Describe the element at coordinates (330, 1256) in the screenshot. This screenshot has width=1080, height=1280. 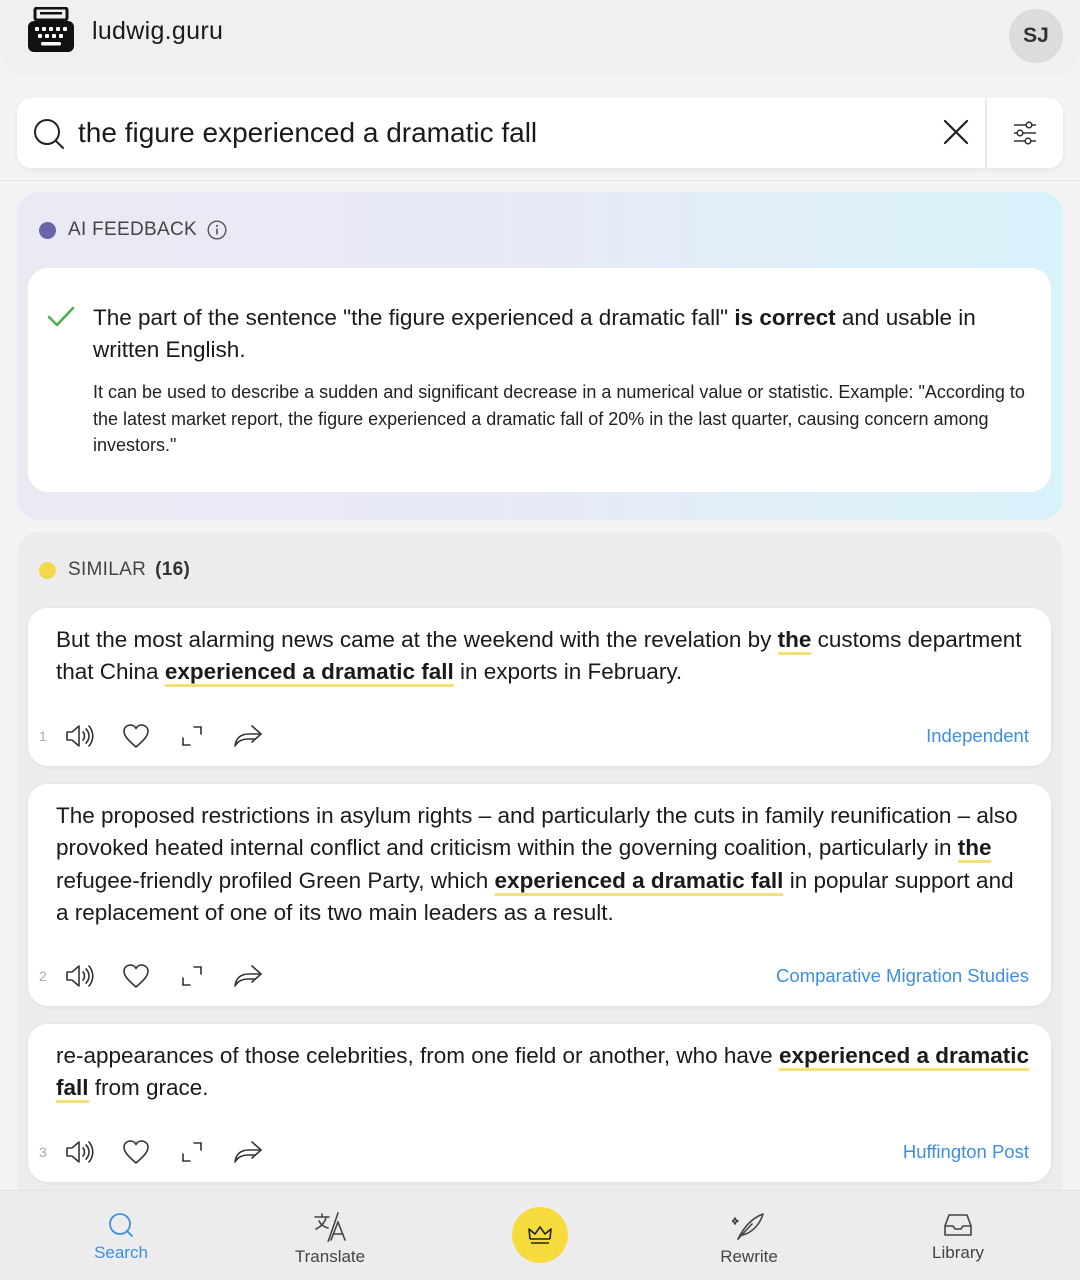
I see `nav-translate-label: Translate` at that location.